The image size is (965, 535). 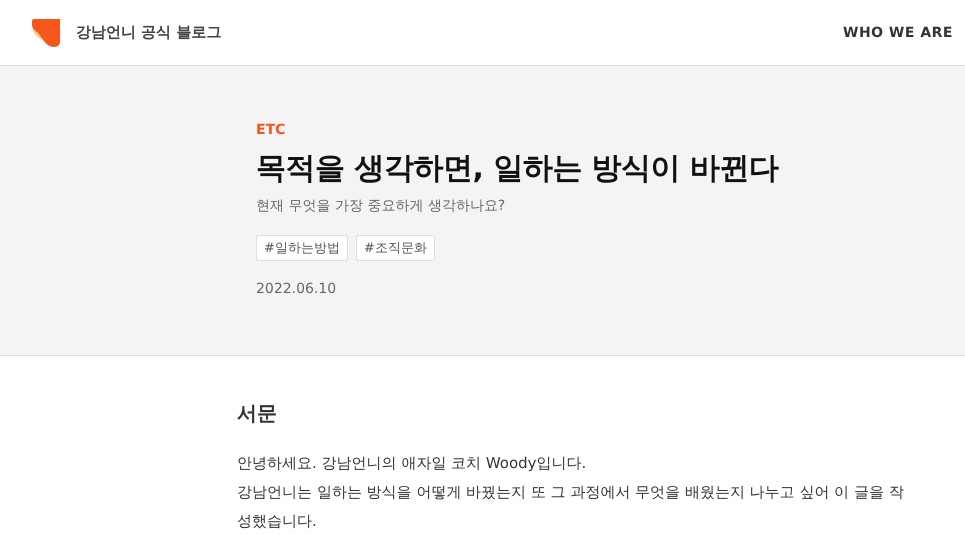 I want to click on paragraph: 안녕하세요. 강남언니의 애자일 코치 Woody입니다., so click(x=412, y=463).